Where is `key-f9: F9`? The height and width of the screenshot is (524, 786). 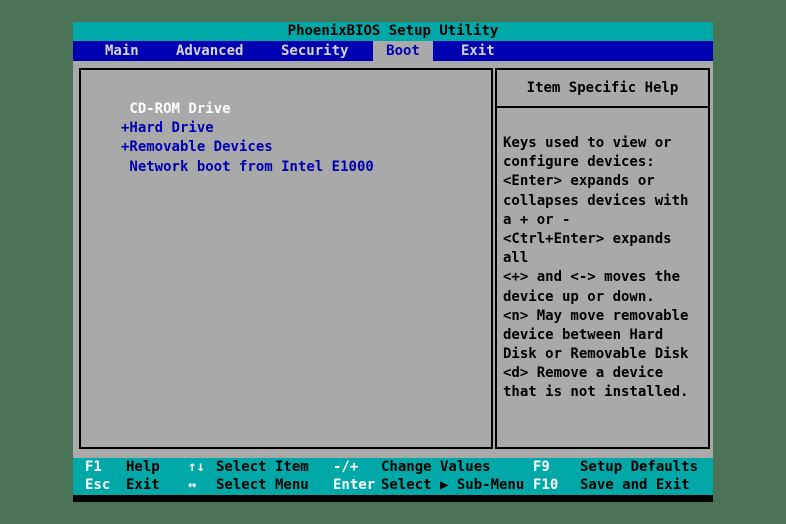
key-f9: F9 is located at coordinates (541, 467).